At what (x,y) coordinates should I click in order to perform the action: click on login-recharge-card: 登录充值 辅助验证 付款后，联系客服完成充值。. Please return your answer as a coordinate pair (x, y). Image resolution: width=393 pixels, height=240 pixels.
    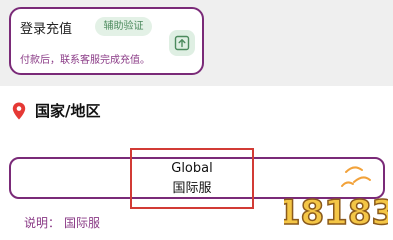
    Looking at the image, I should click on (106, 41).